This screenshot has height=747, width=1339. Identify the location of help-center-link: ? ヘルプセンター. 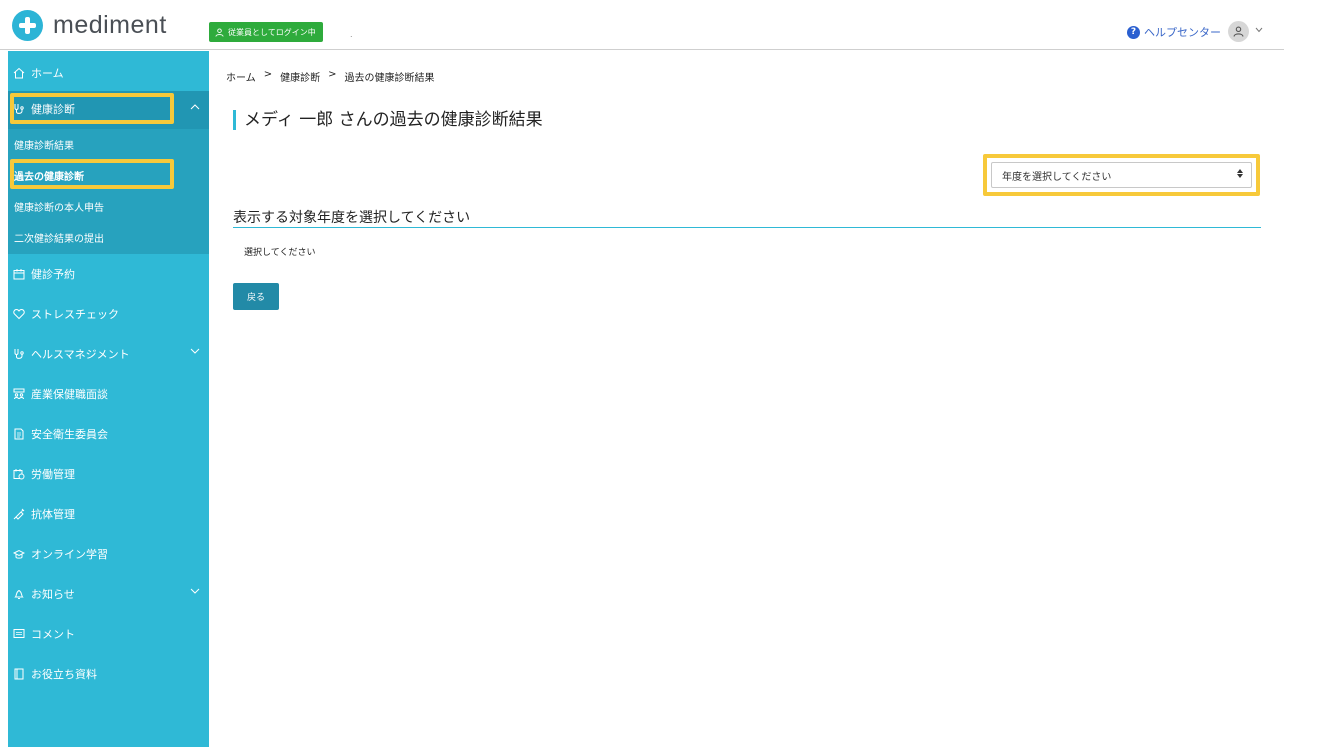
(1174, 32).